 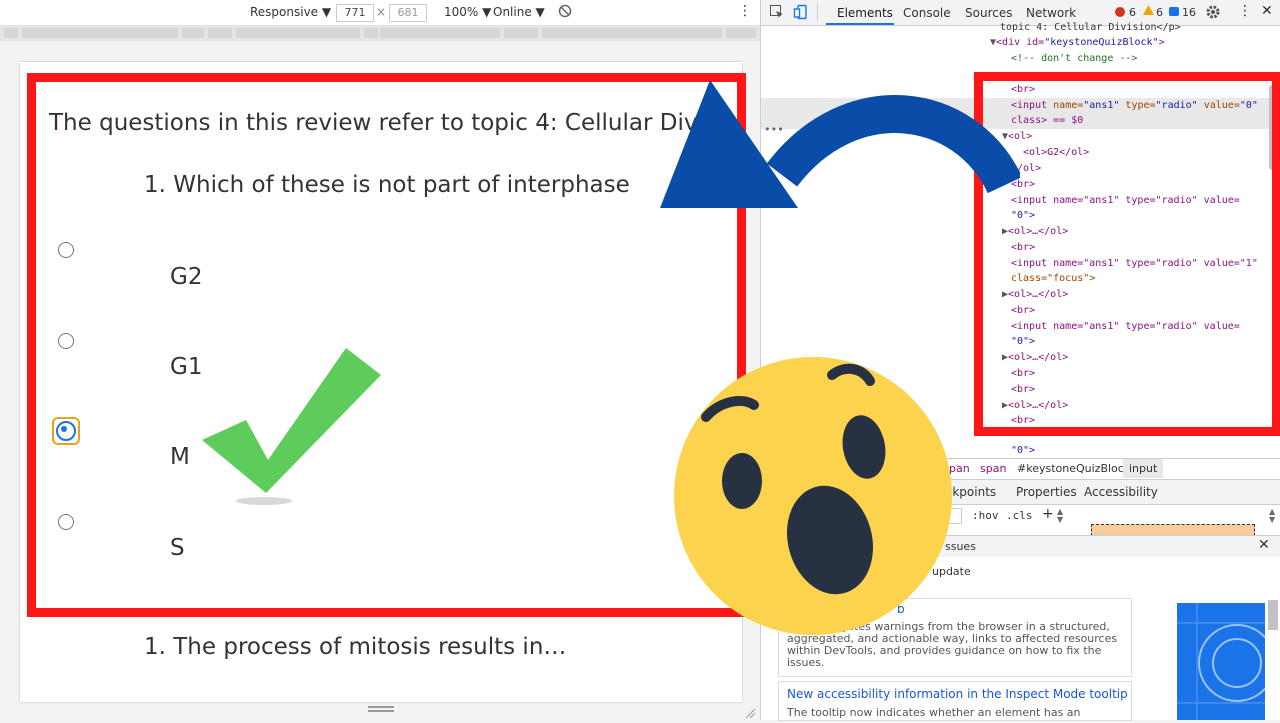 What do you see at coordinates (467, 12) in the screenshot?
I see `zoom-select: 100% ▼` at bounding box center [467, 12].